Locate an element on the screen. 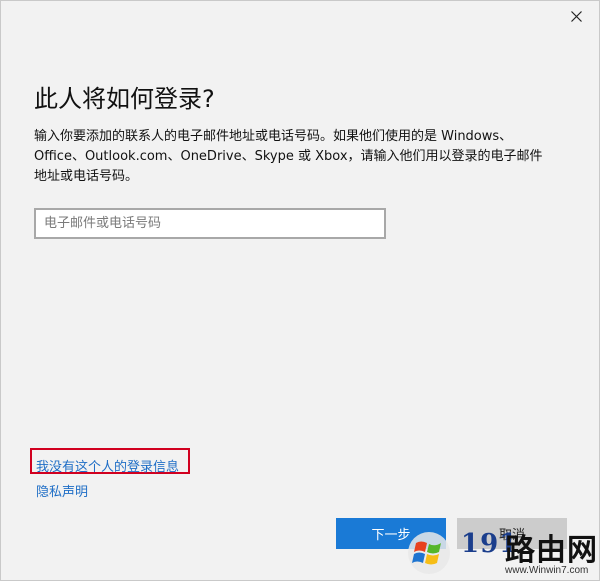 The width and height of the screenshot is (600, 581). page-title: 此人将如何登录? is located at coordinates (124, 99).